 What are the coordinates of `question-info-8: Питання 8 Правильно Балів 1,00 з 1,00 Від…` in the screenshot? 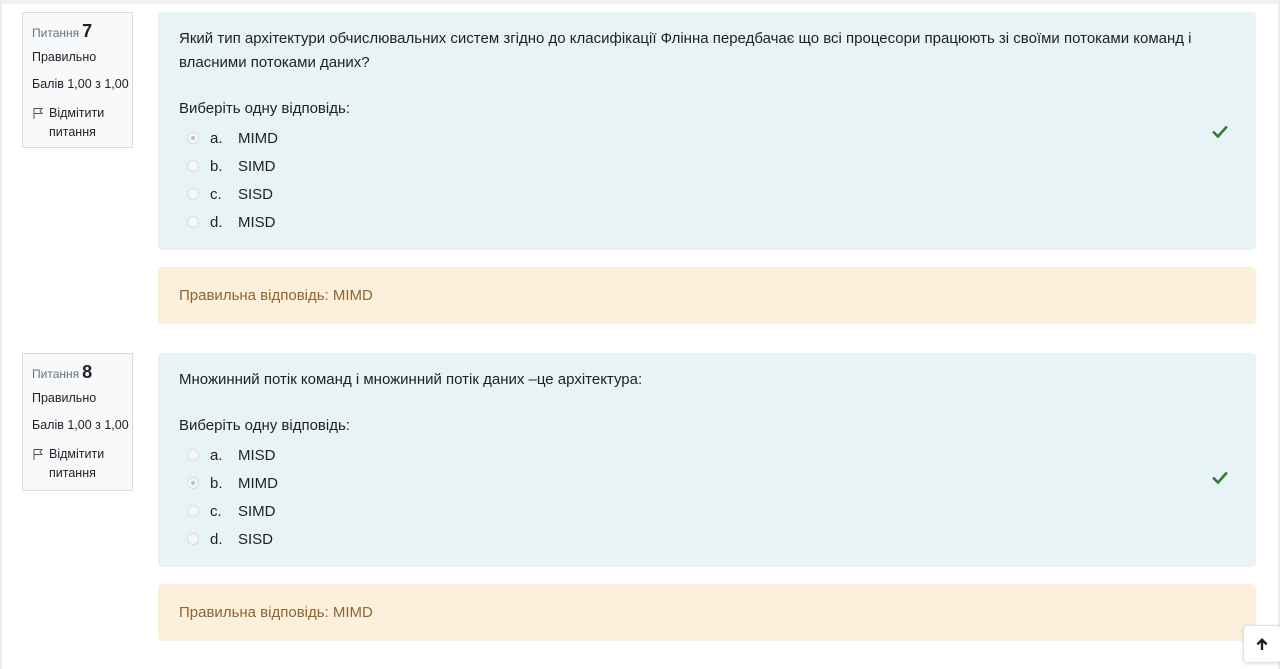 It's located at (77, 422).